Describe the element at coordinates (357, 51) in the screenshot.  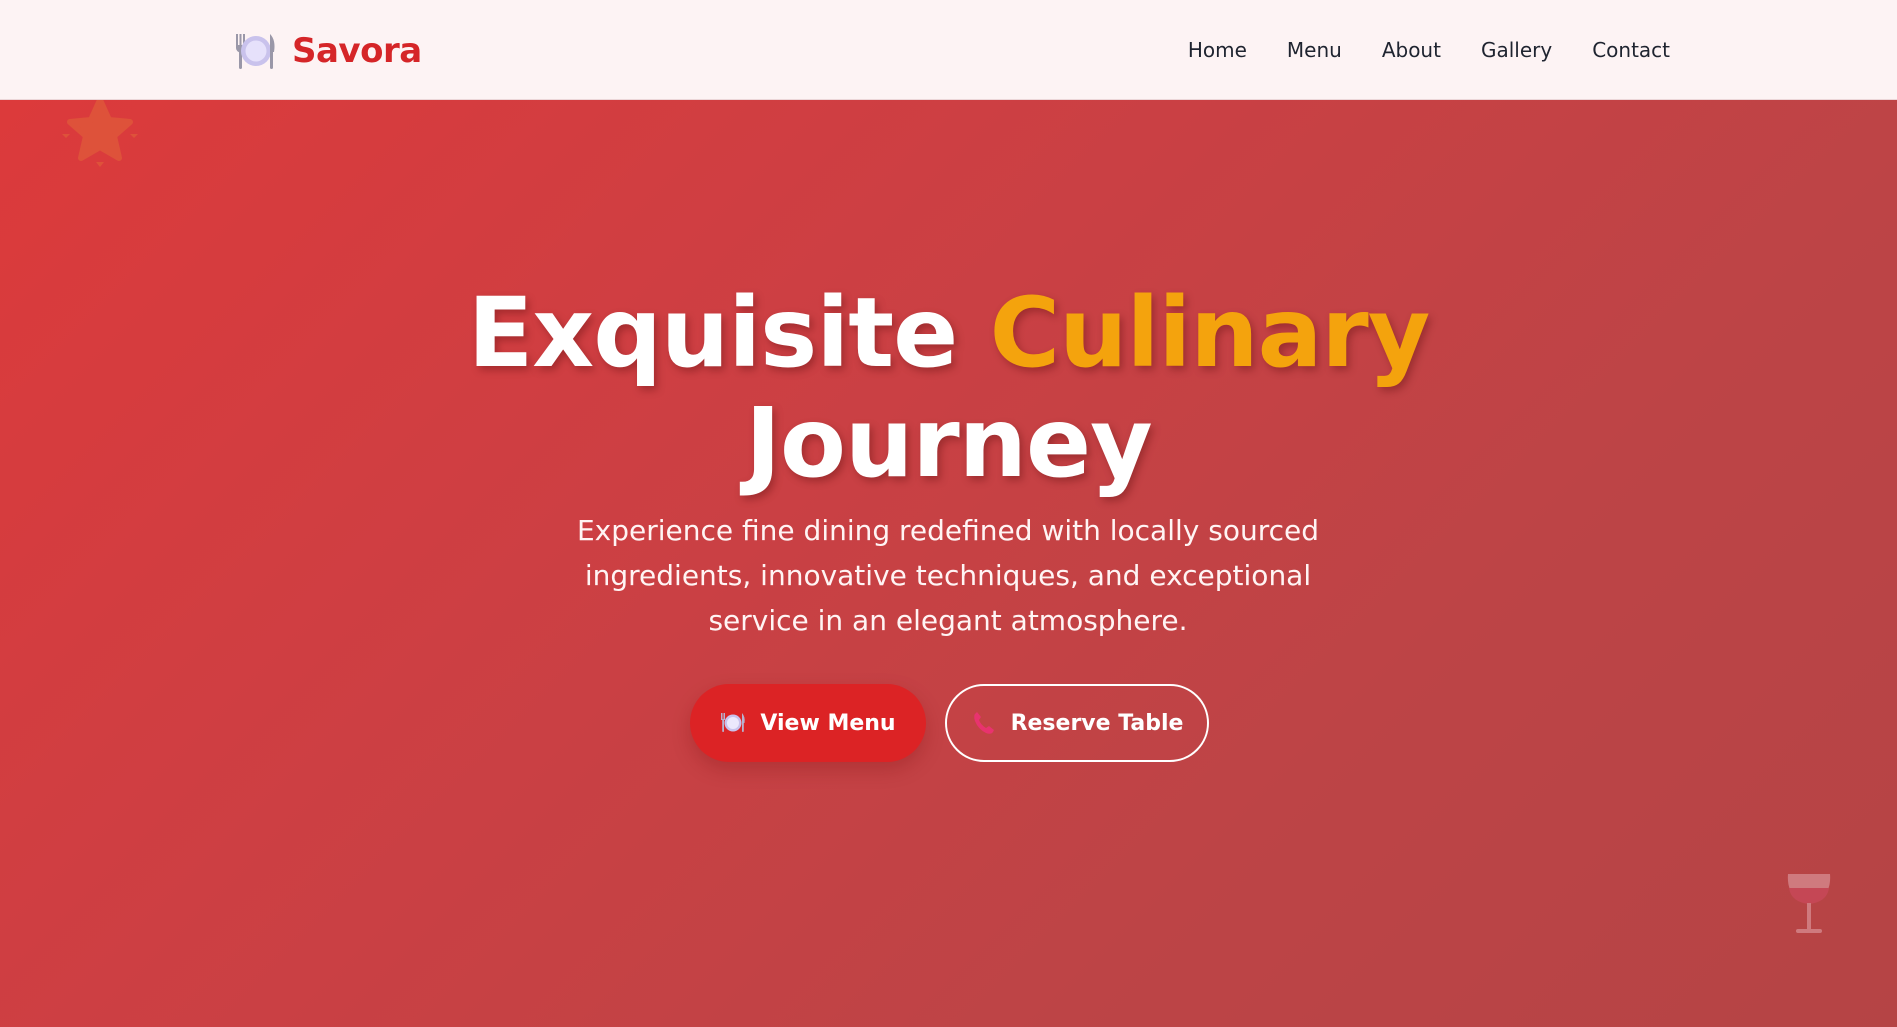
I see `brand-name: Savora` at that location.